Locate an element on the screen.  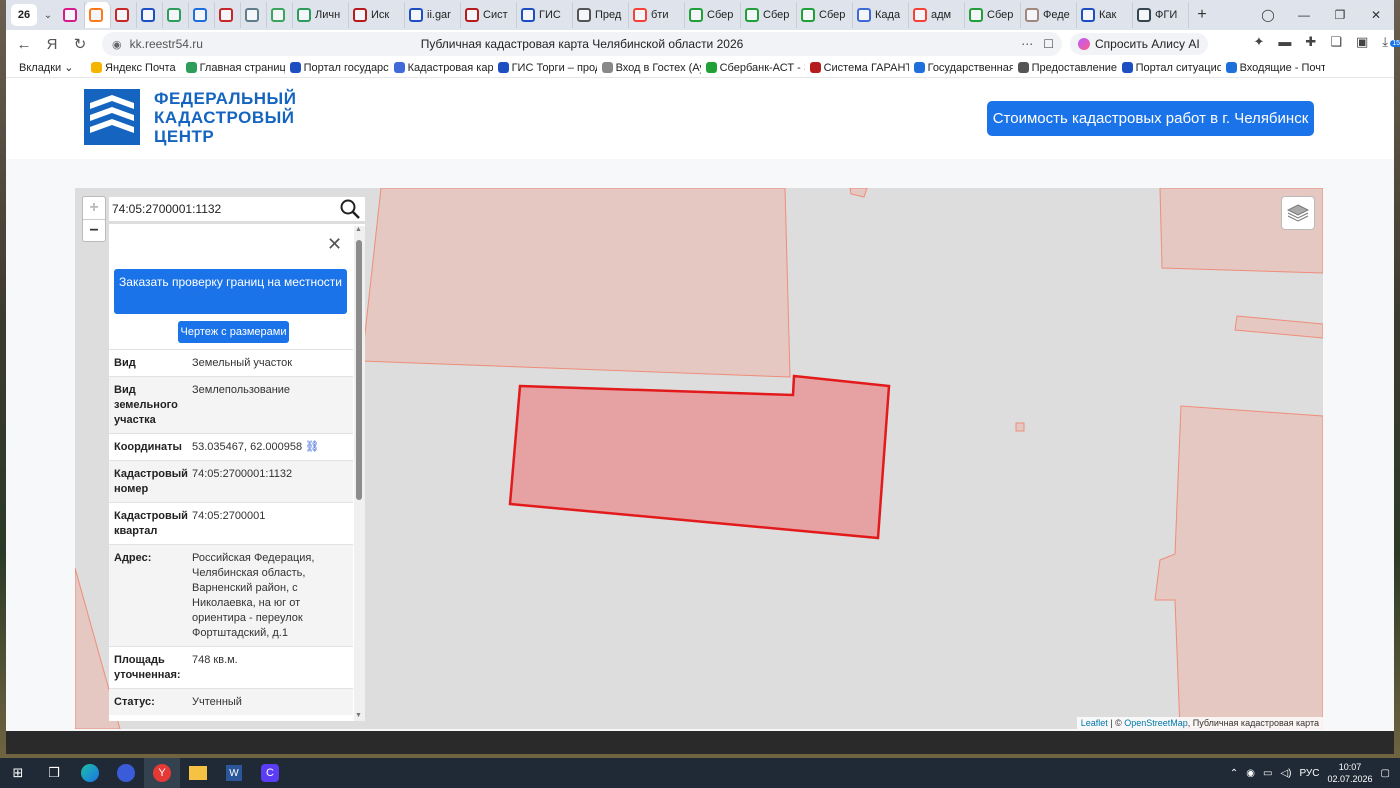
browser-tab: Сист is located at coordinates (489, 15).